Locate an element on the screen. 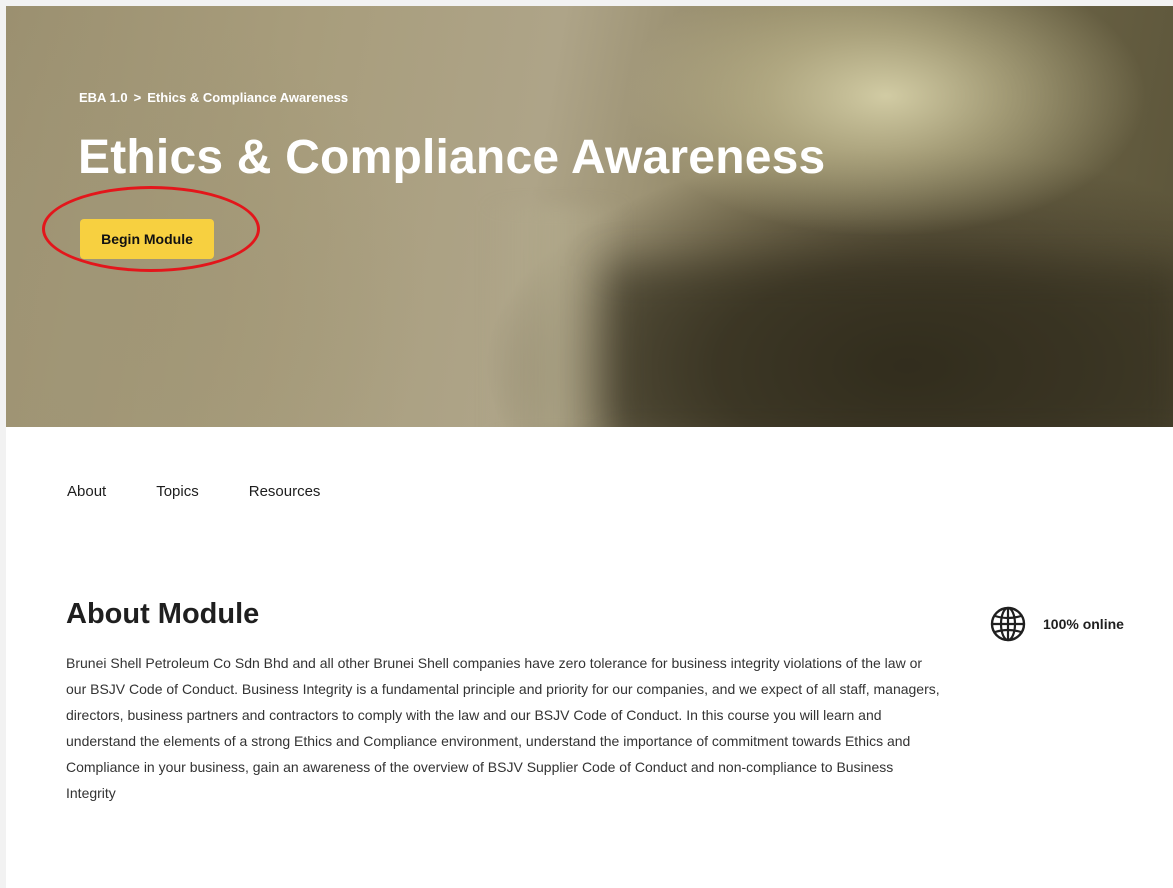 This screenshot has width=1173, height=888. about-heading: About Module is located at coordinates (163, 614).